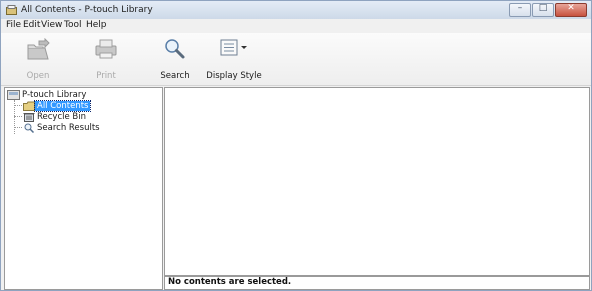 This screenshot has height=291, width=592. What do you see at coordinates (296, 10) in the screenshot?
I see `title-bar: All Contents - P-touch Library – □ ✕` at bounding box center [296, 10].